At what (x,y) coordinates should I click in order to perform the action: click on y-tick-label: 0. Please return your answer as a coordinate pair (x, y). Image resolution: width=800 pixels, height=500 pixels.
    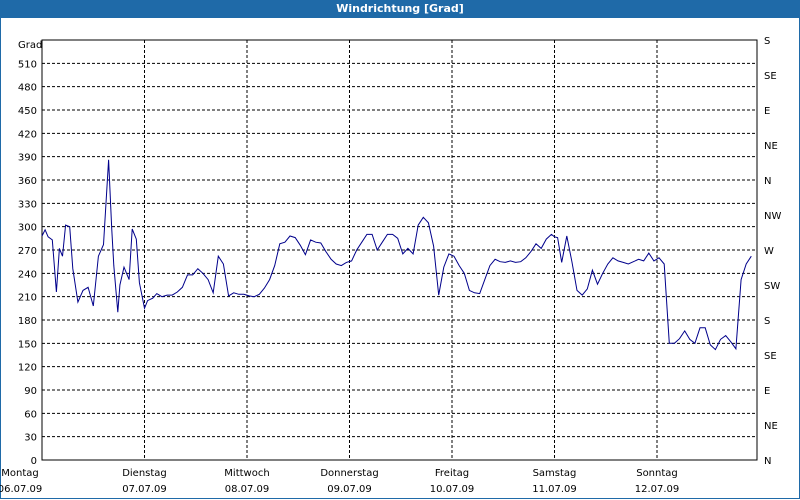
    Looking at the image, I should click on (34, 461).